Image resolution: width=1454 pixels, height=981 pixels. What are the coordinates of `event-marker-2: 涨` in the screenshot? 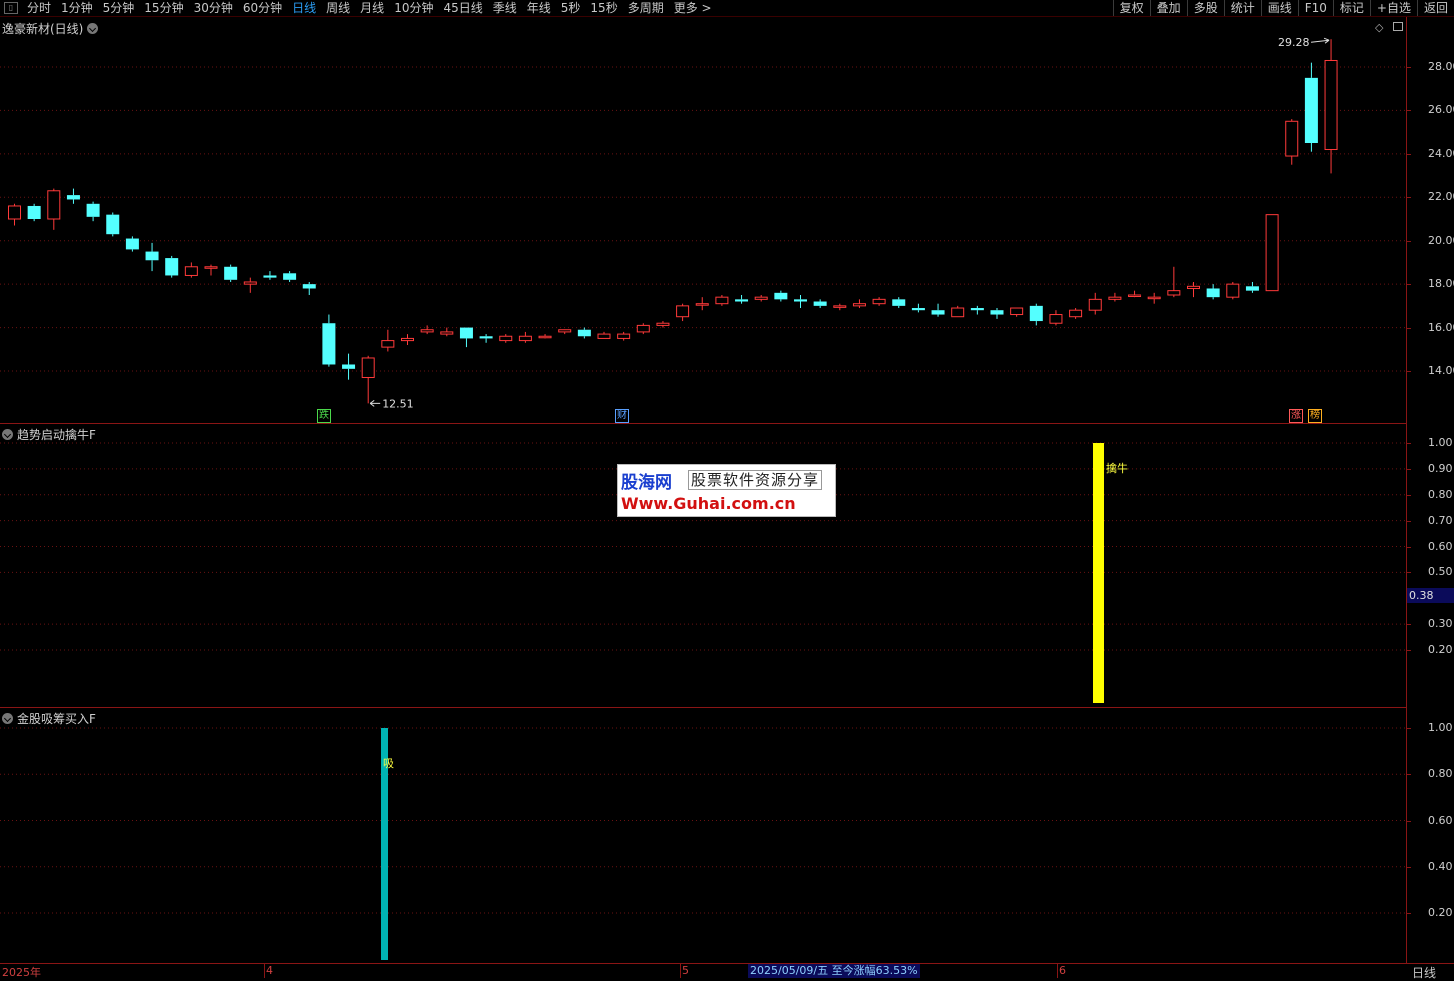 It's located at (1296, 416).